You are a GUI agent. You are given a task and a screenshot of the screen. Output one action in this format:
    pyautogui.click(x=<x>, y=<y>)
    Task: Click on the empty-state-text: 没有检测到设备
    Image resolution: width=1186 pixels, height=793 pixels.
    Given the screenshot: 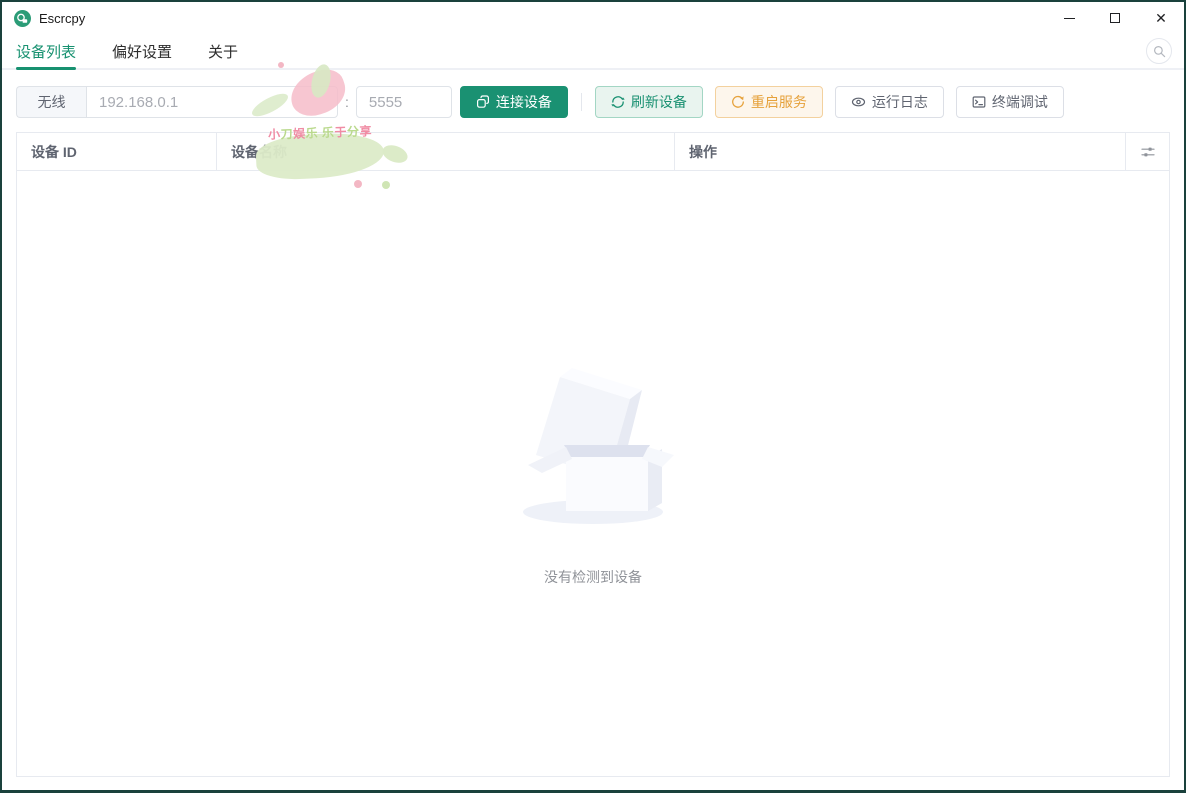 What is the action you would take?
    pyautogui.click(x=593, y=576)
    